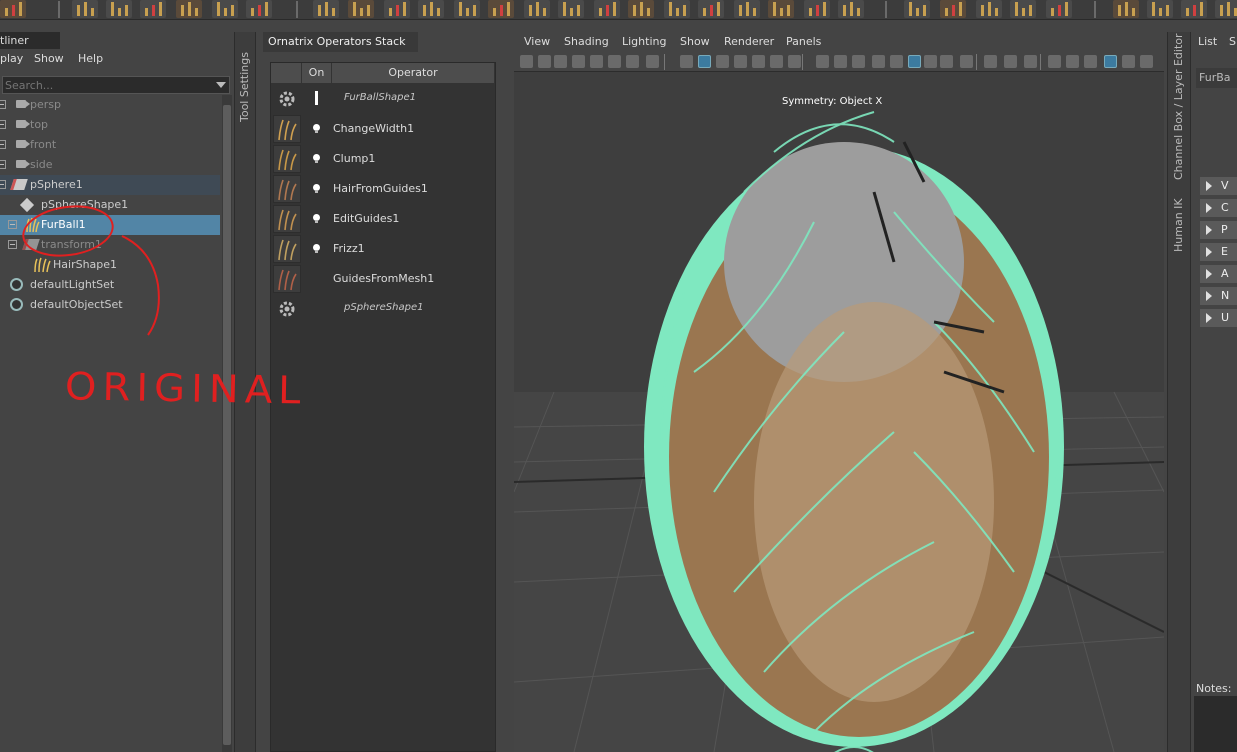 The height and width of the screenshot is (752, 1237). I want to click on tree-item-front: front, so click(110, 145).